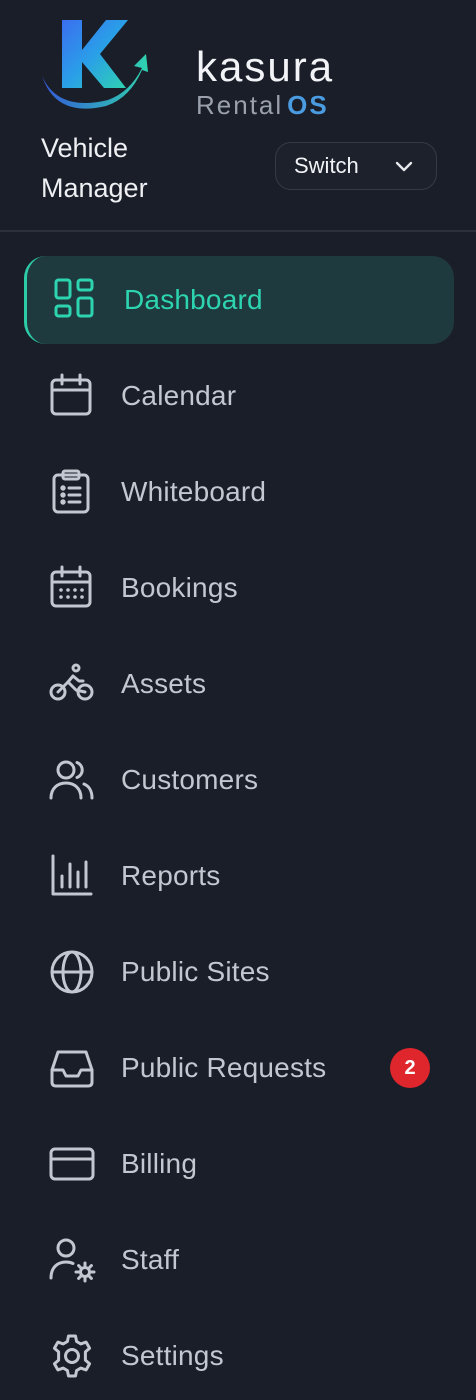 The width and height of the screenshot is (476, 1400). Describe the element at coordinates (72, 396) in the screenshot. I see `calendar-icon` at that location.